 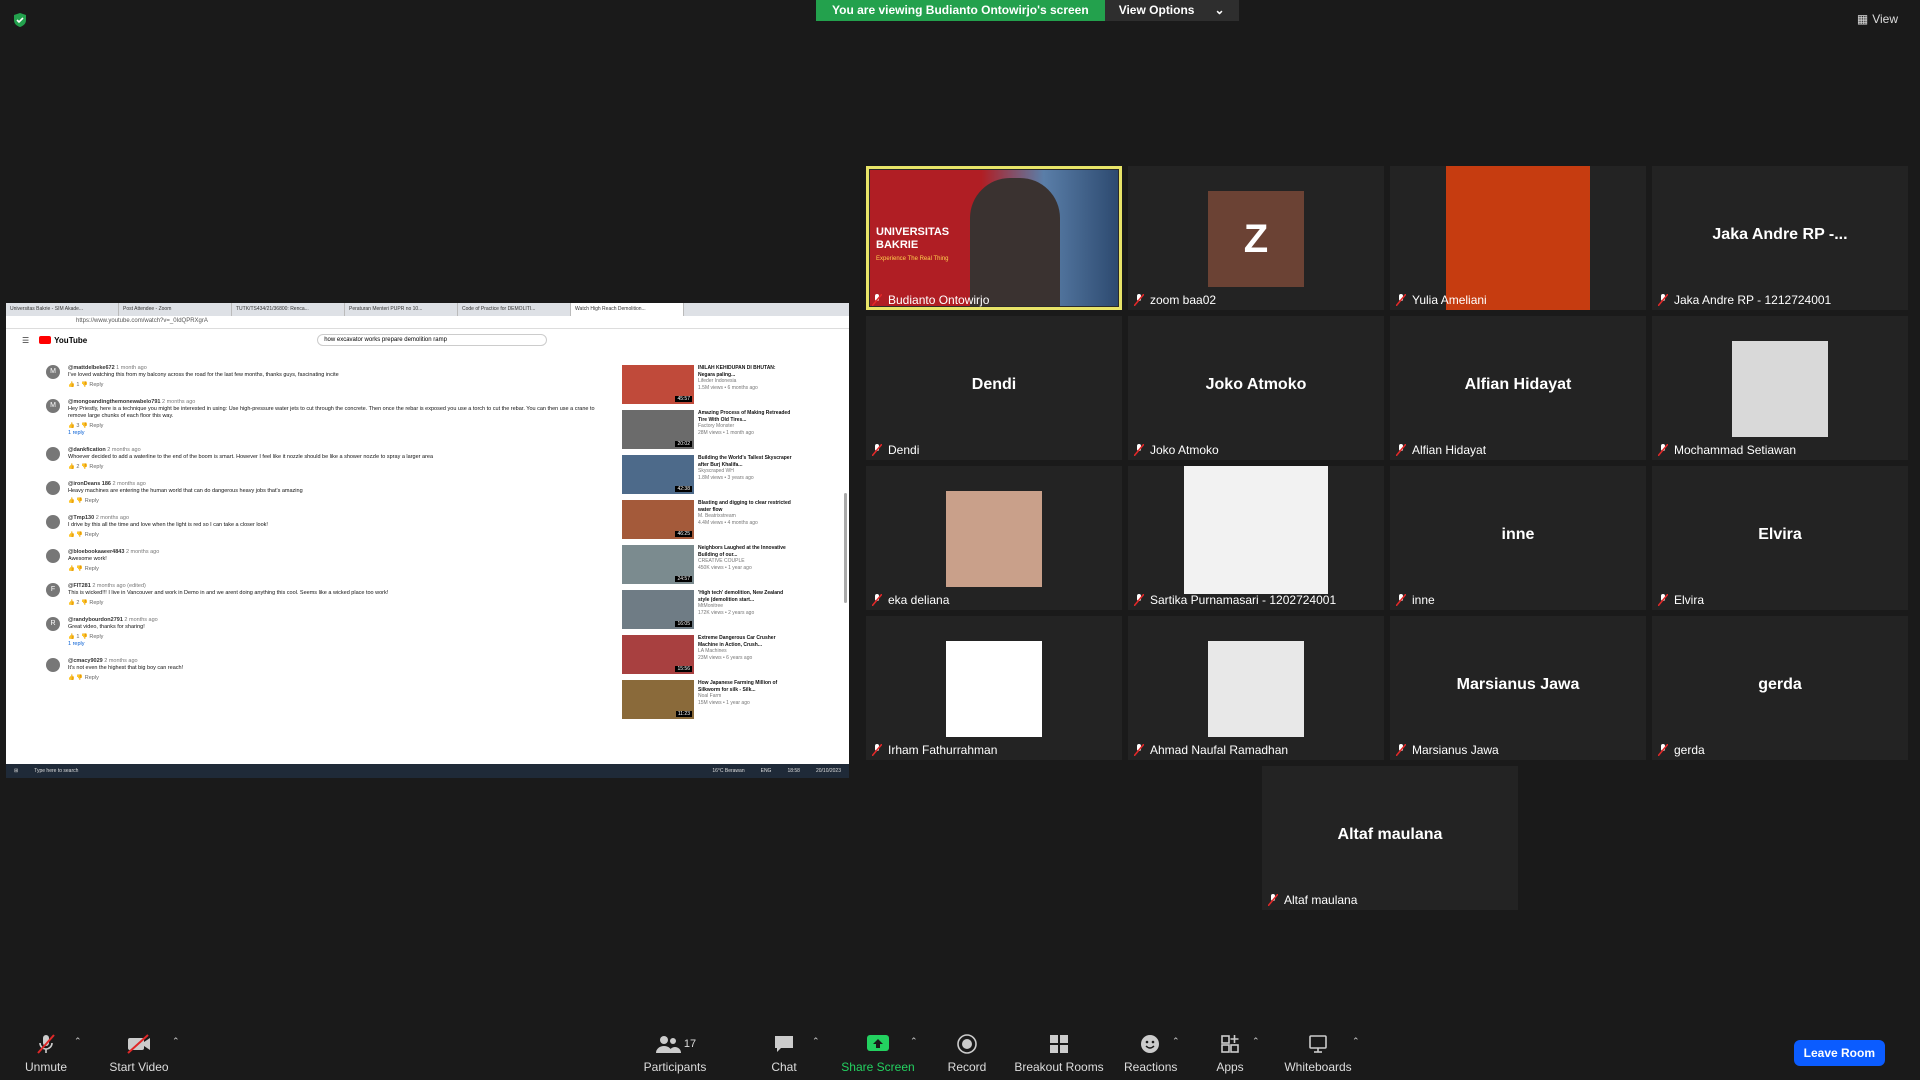 I want to click on share-options-caret: ⌃, so click(x=914, y=1041).